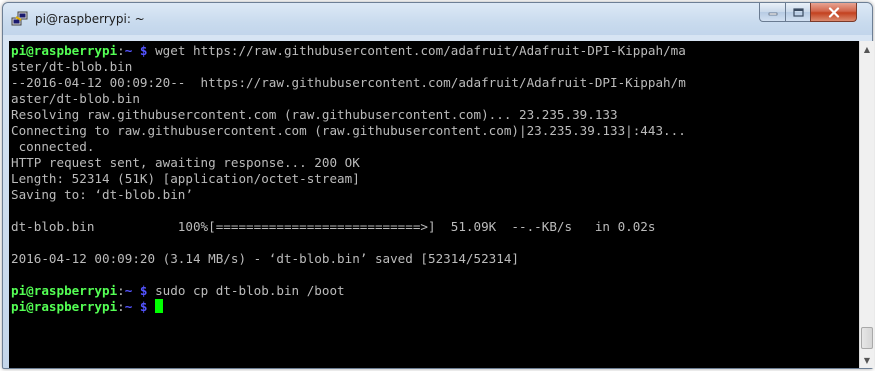 This screenshot has height=371, width=875. I want to click on terminal-line: Saving to: ‘dt-blob.bin’, so click(102, 194).